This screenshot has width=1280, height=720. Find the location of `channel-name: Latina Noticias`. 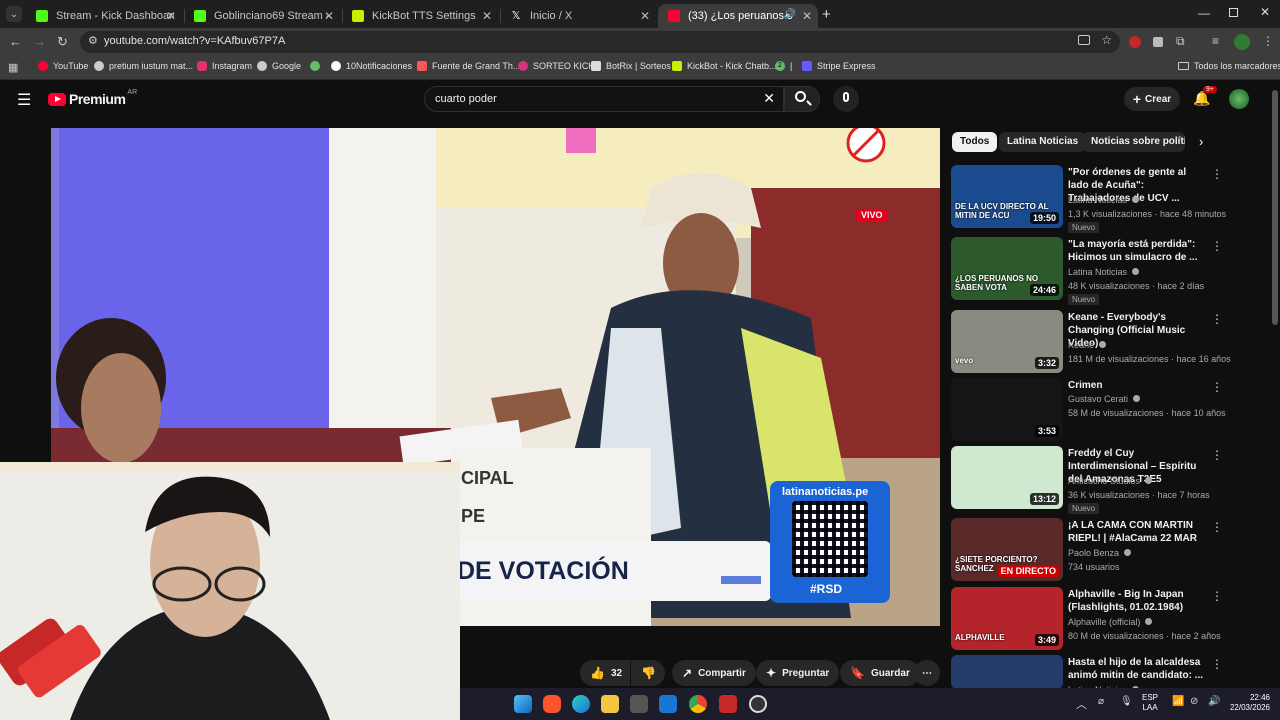

channel-name: Latina Noticias is located at coordinates (1103, 200).